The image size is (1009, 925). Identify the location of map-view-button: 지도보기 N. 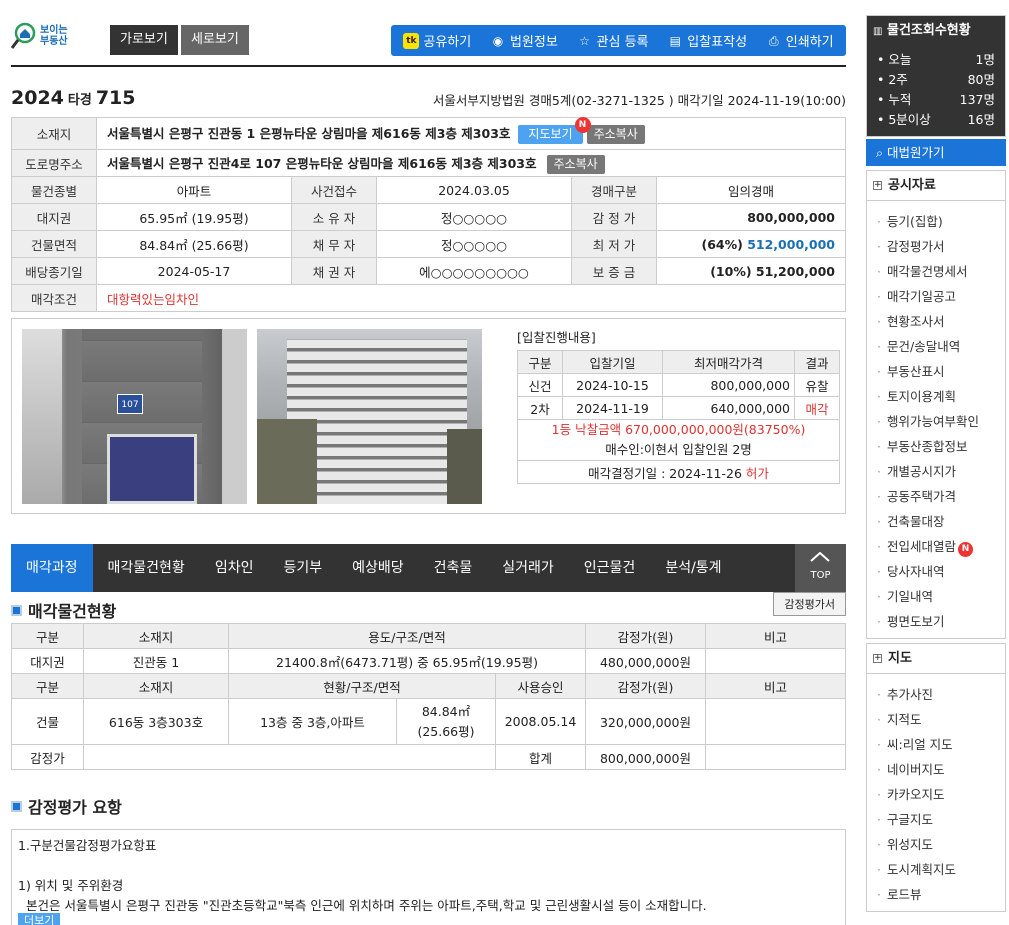
(554, 130).